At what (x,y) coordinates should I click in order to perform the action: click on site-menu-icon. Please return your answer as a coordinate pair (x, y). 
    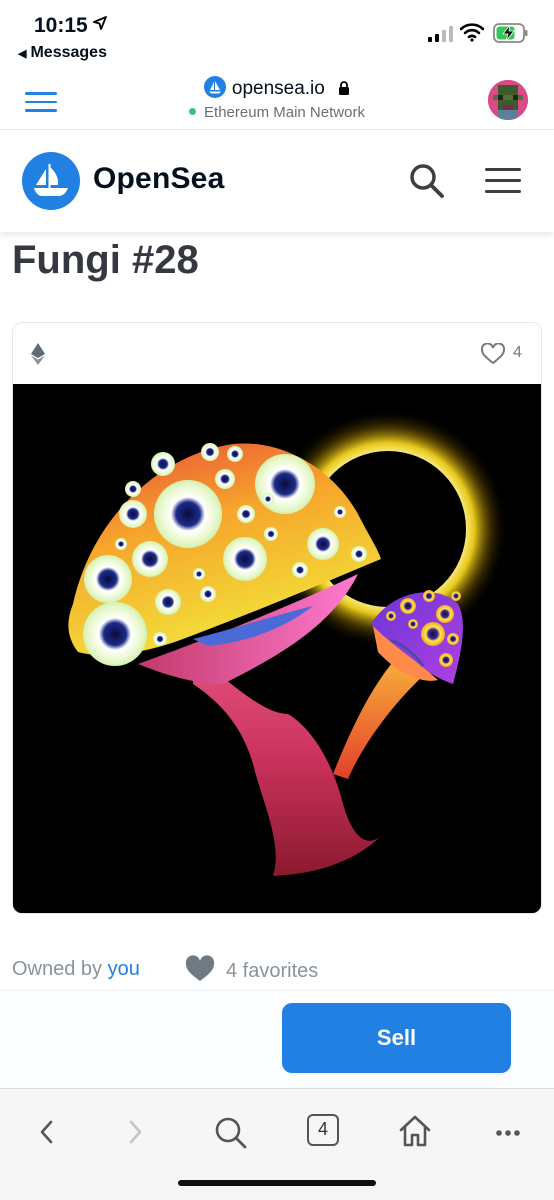
    Looking at the image, I should click on (503, 181).